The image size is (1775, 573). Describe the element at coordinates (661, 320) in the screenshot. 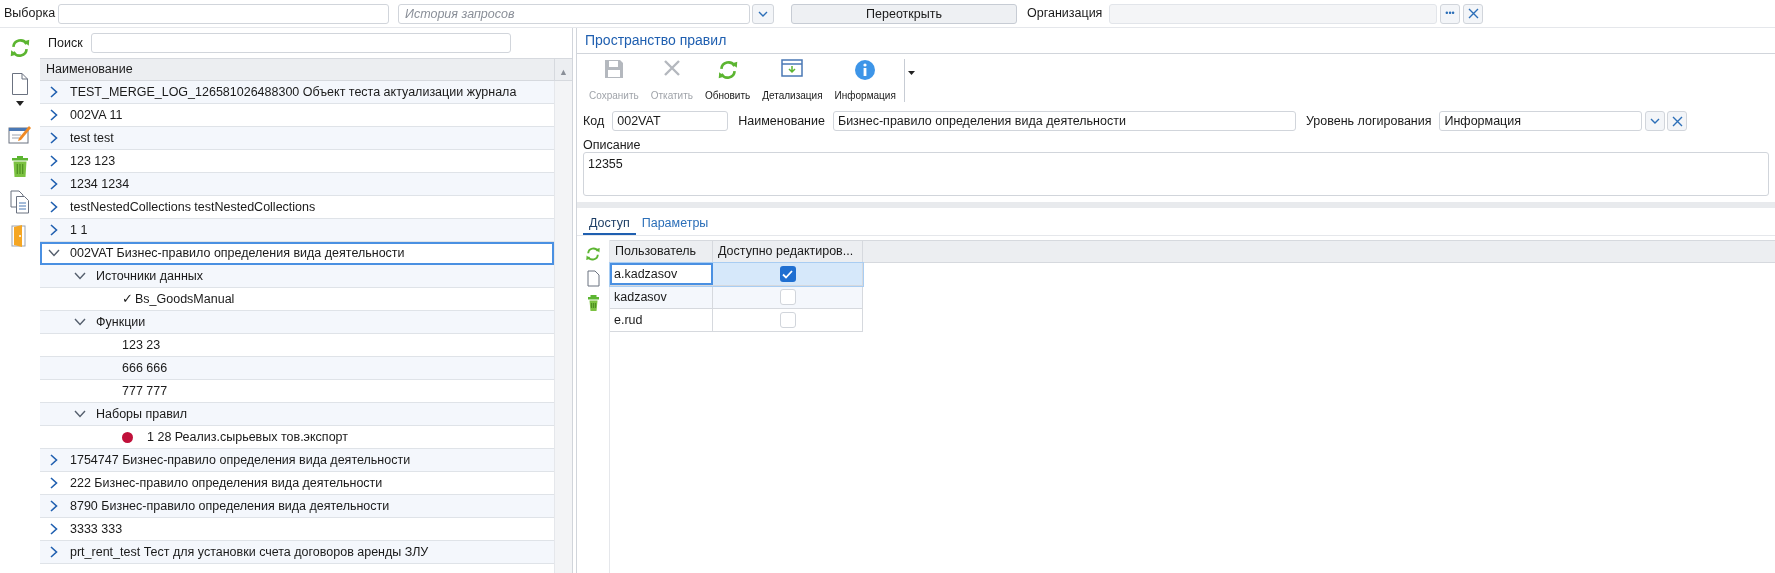

I see `table-cell: e.rud` at that location.